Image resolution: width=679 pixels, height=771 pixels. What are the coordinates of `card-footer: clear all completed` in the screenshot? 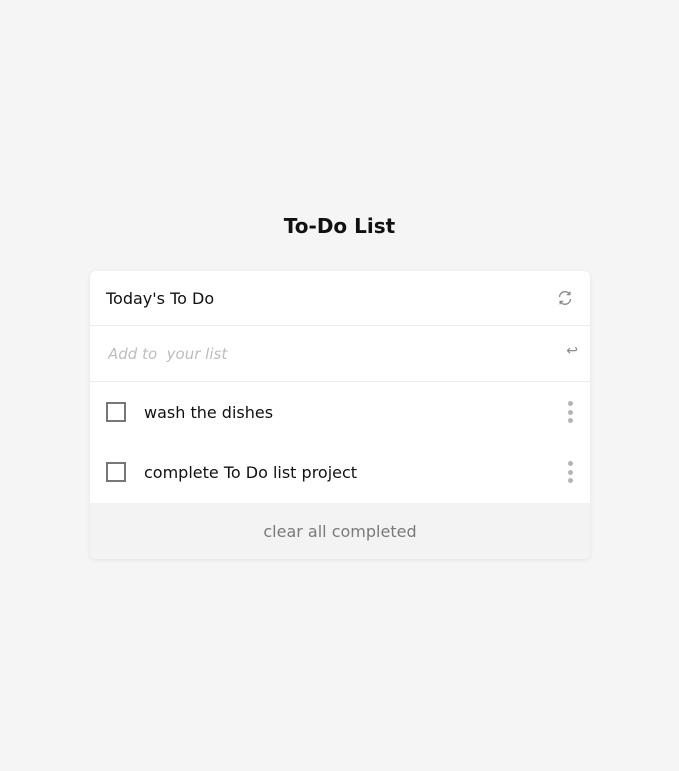 It's located at (340, 531).